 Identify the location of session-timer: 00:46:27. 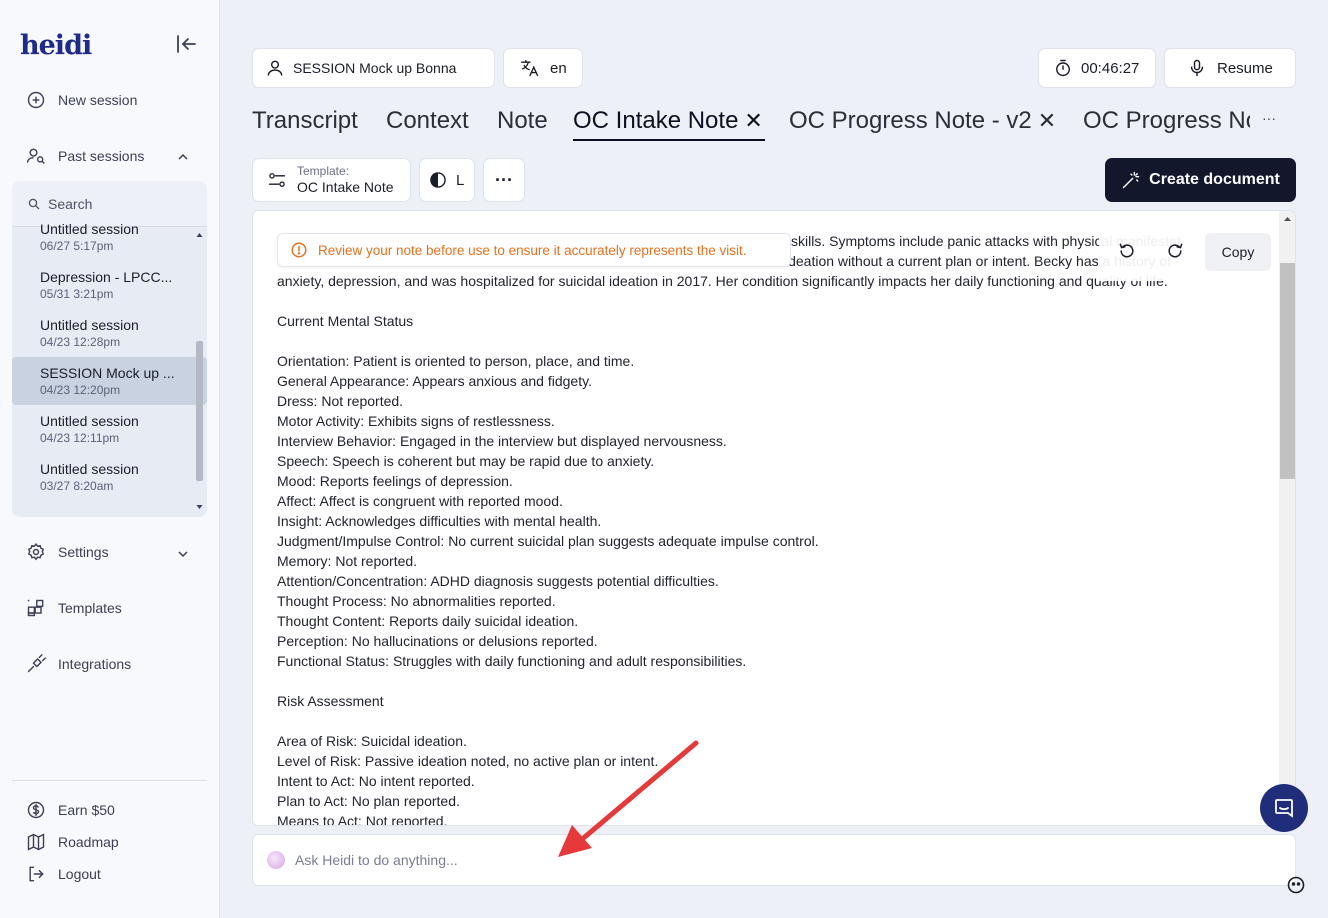
(1097, 68).